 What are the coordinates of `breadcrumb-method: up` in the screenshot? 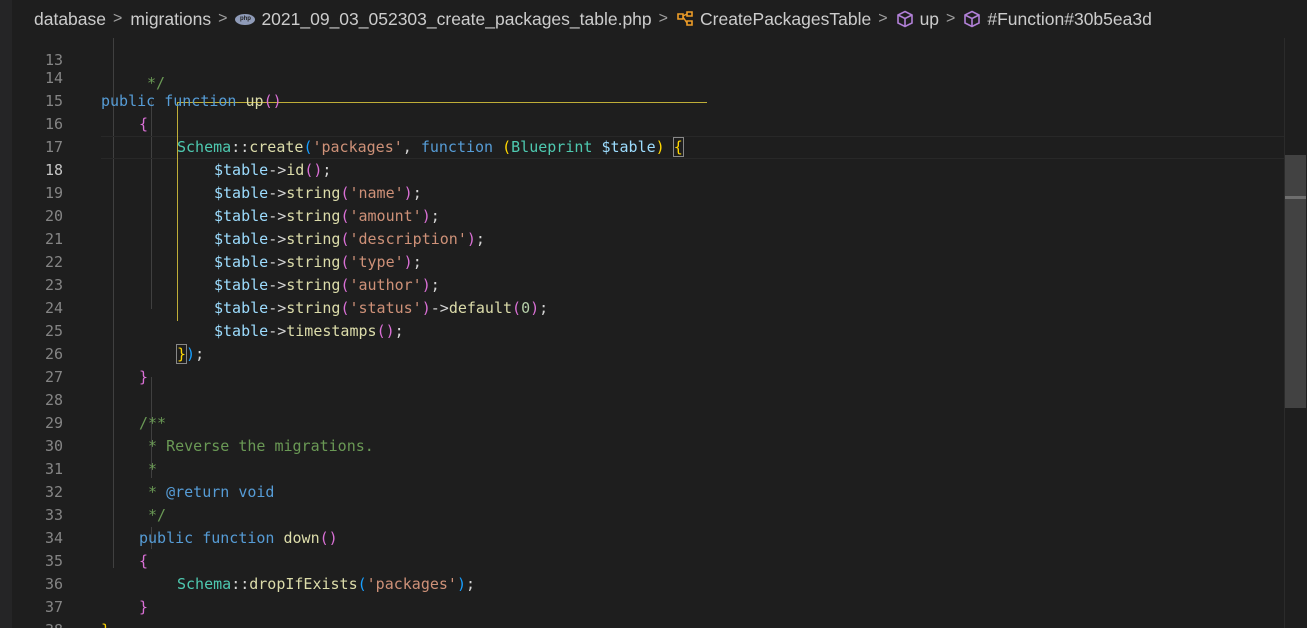 It's located at (929, 19).